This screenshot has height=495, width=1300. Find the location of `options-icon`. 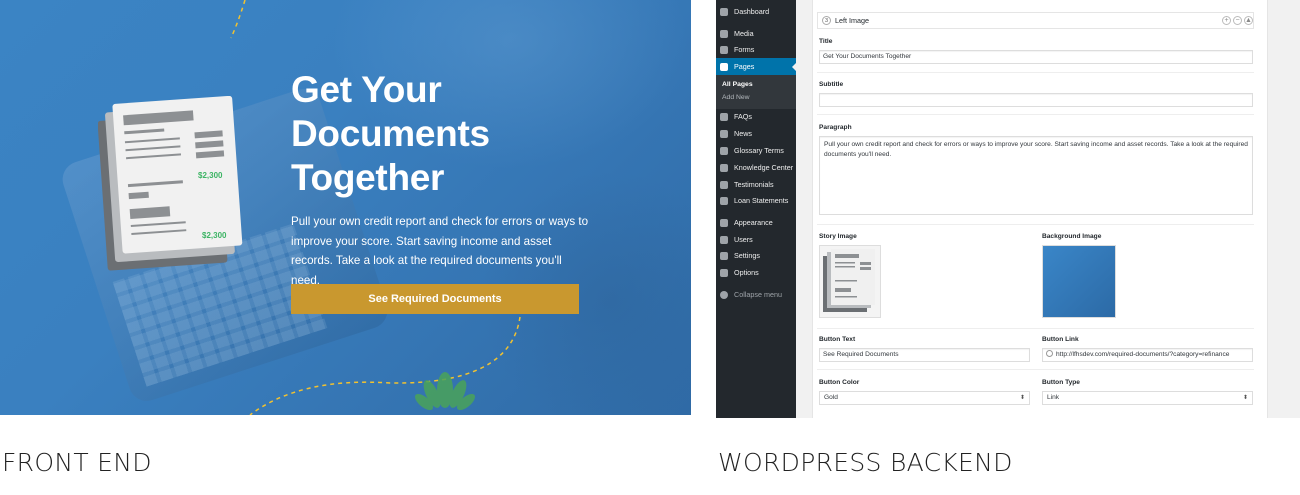

options-icon is located at coordinates (724, 273).